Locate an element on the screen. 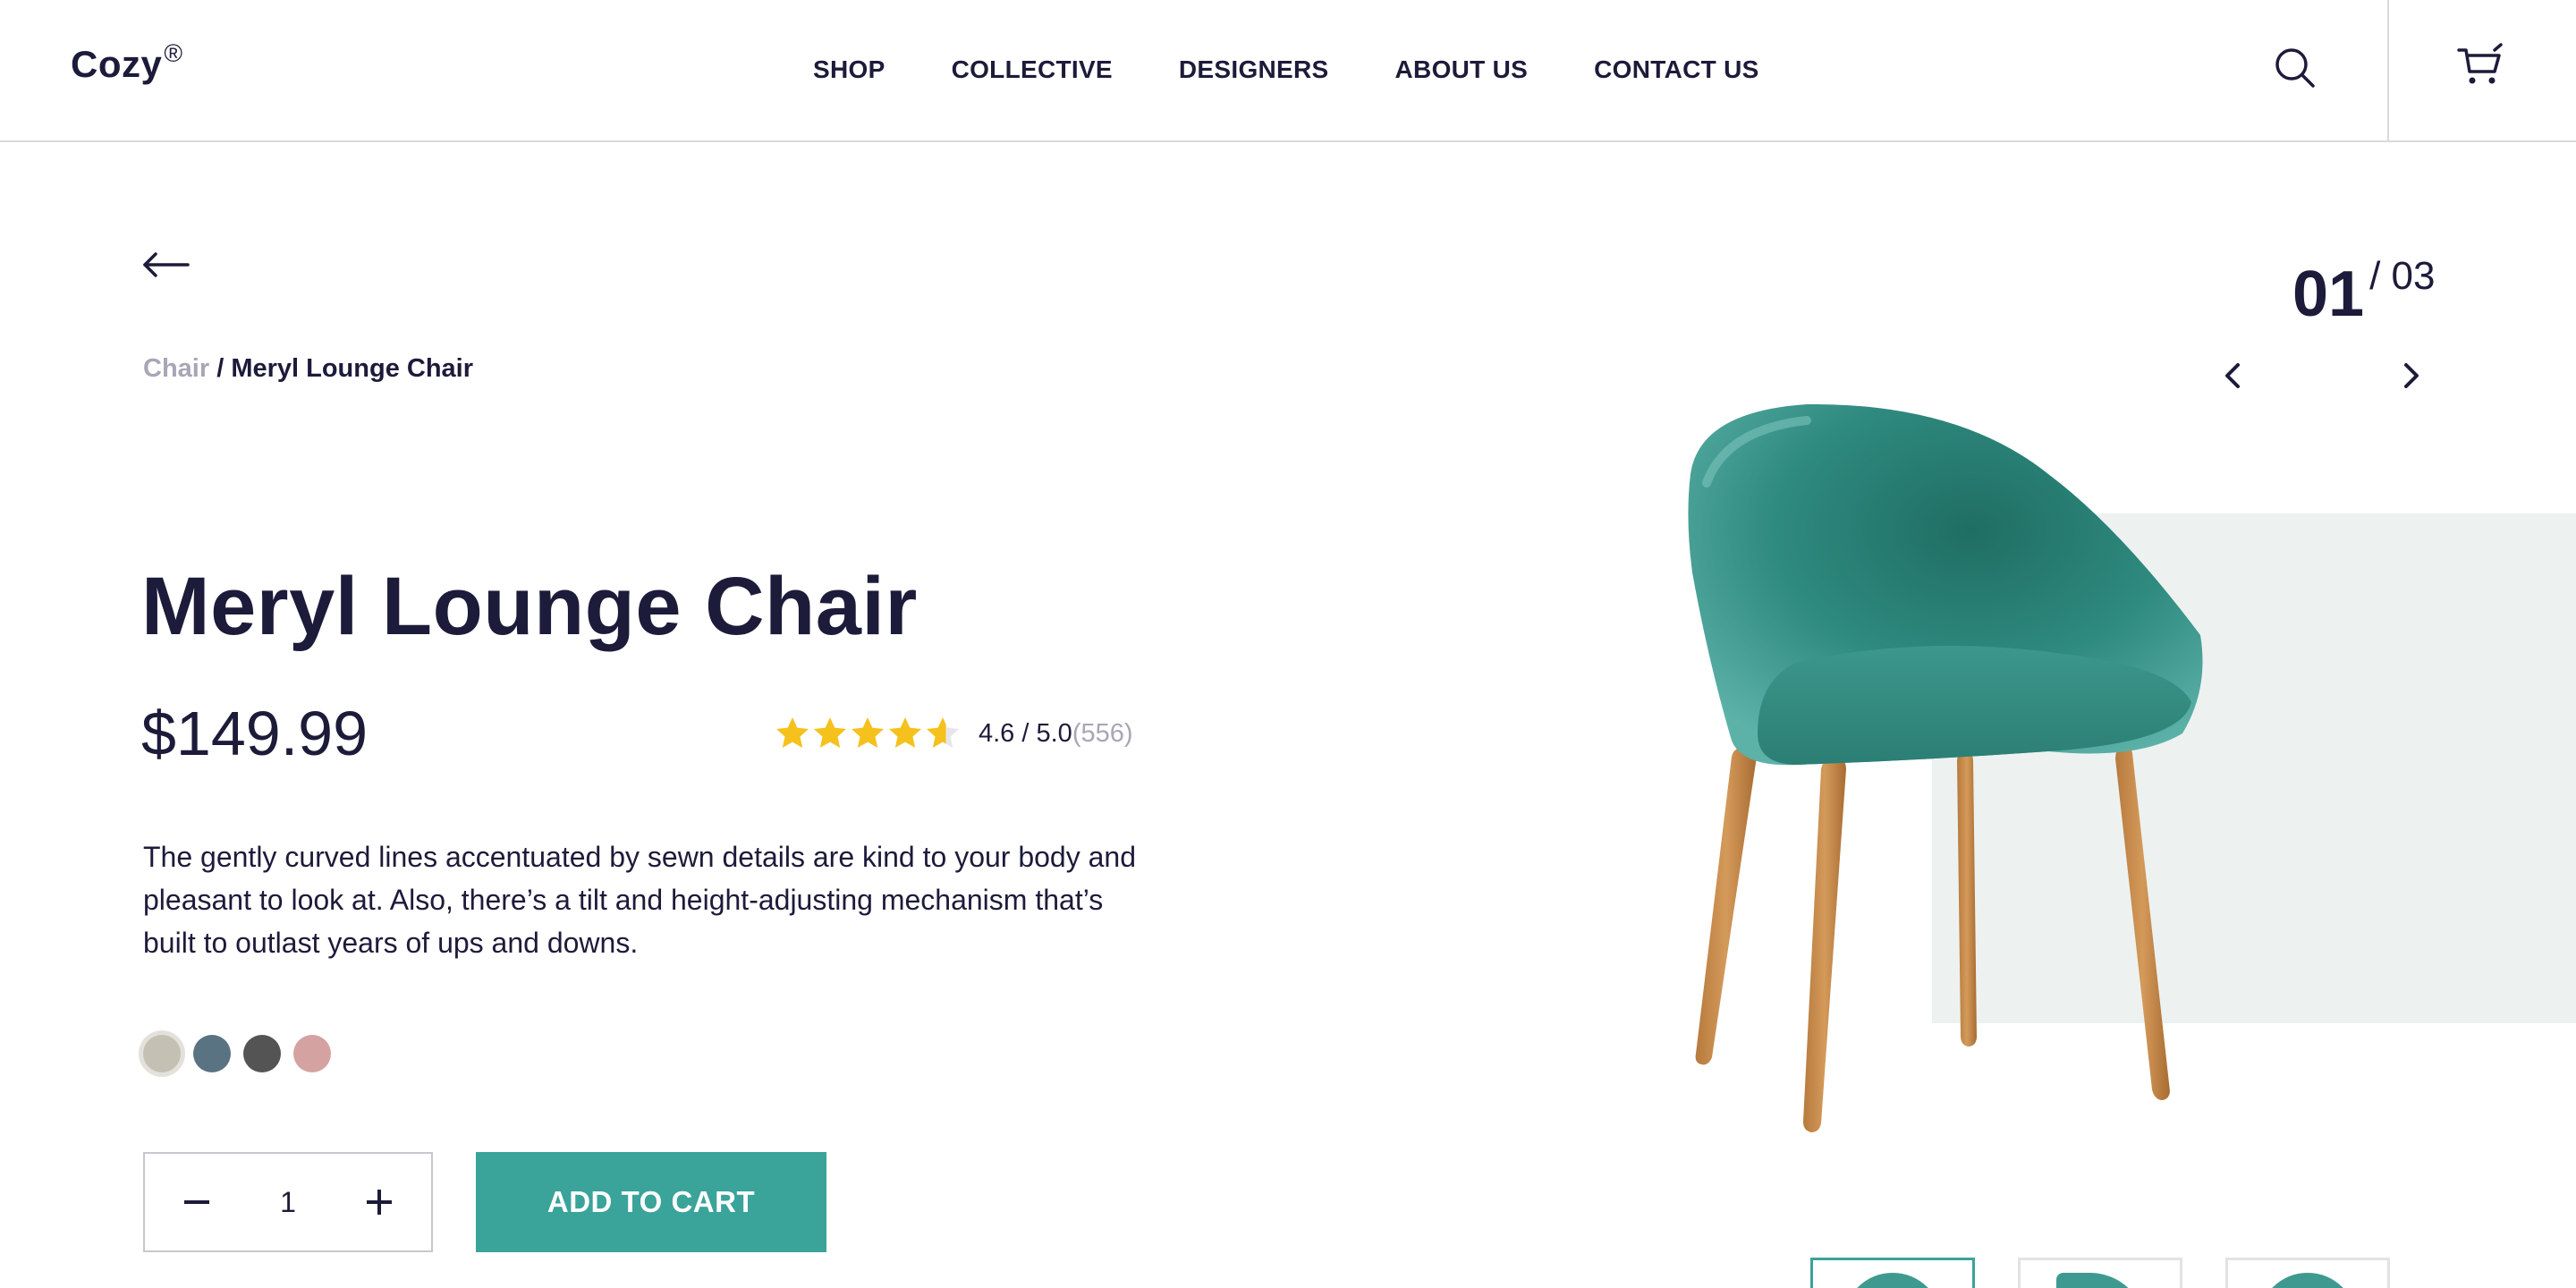 This screenshot has width=2576, height=1288. breadcrumb: Chair / Meryl Lounge Chair is located at coordinates (308, 369).